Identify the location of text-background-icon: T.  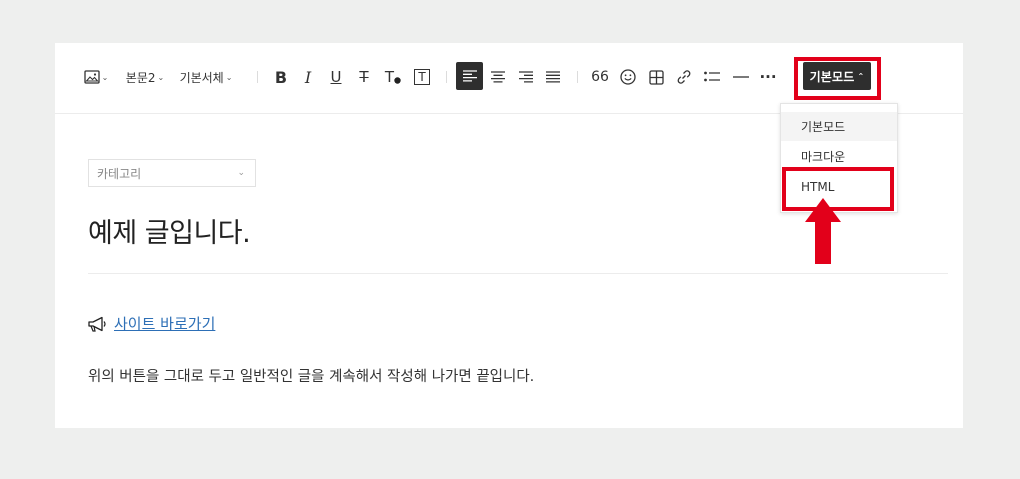
(422, 77).